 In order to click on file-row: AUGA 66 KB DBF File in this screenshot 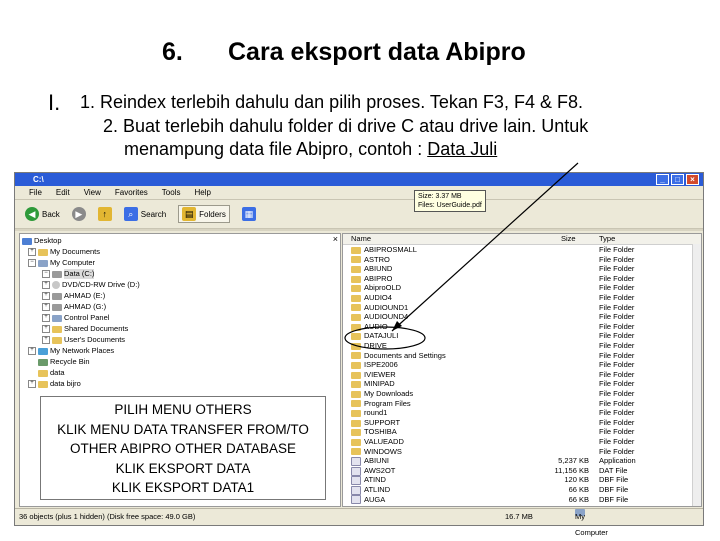, I will do `click(522, 500)`.